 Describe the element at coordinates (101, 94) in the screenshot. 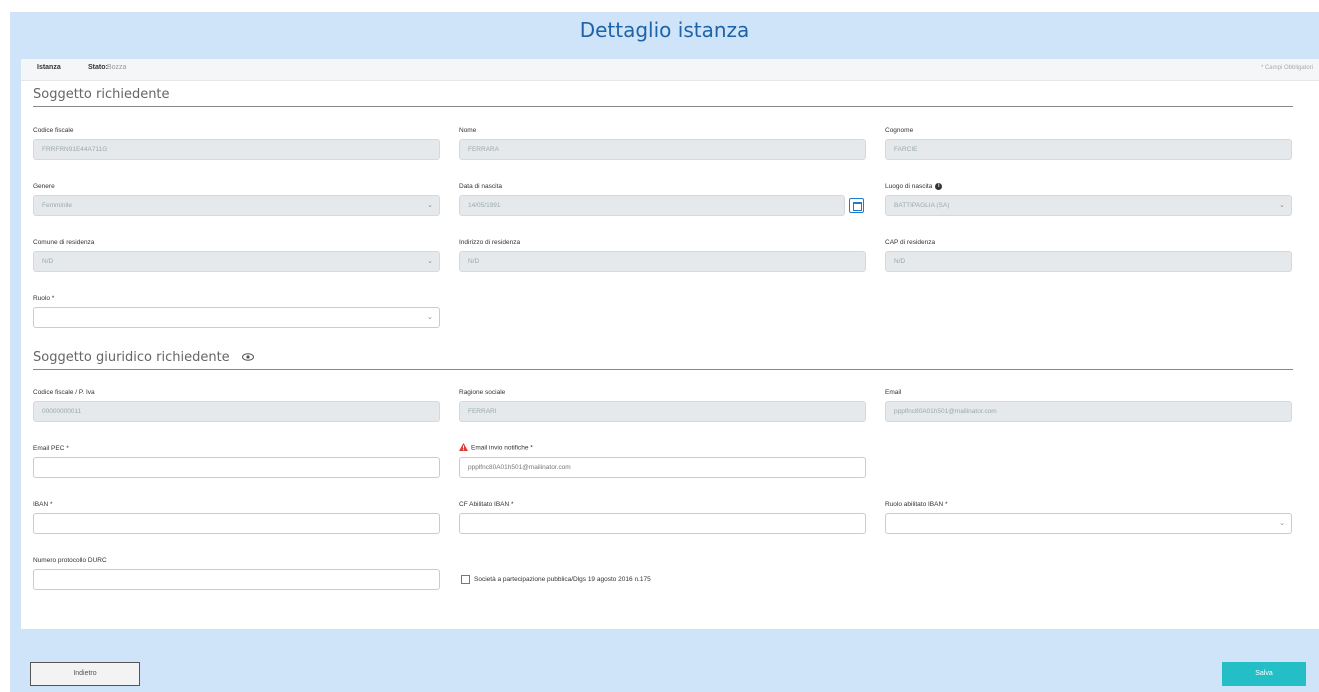

I see `section-title-soggetto-richiedente: Soggetto richiedente` at that location.